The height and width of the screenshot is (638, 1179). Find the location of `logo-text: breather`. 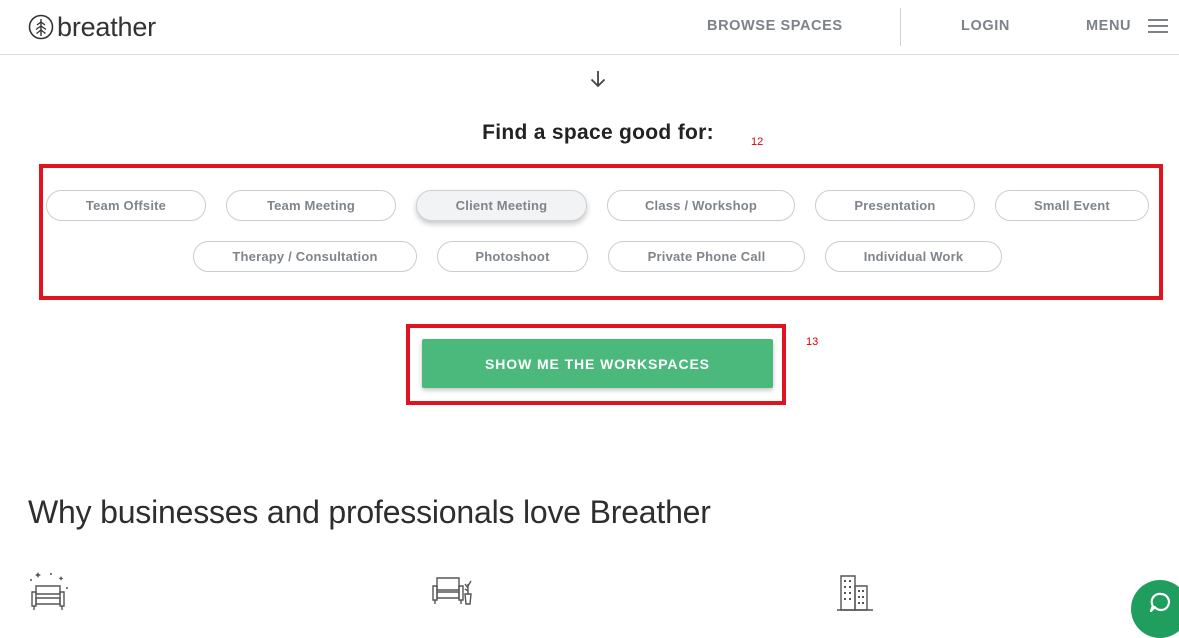

logo-text: breather is located at coordinates (106, 27).